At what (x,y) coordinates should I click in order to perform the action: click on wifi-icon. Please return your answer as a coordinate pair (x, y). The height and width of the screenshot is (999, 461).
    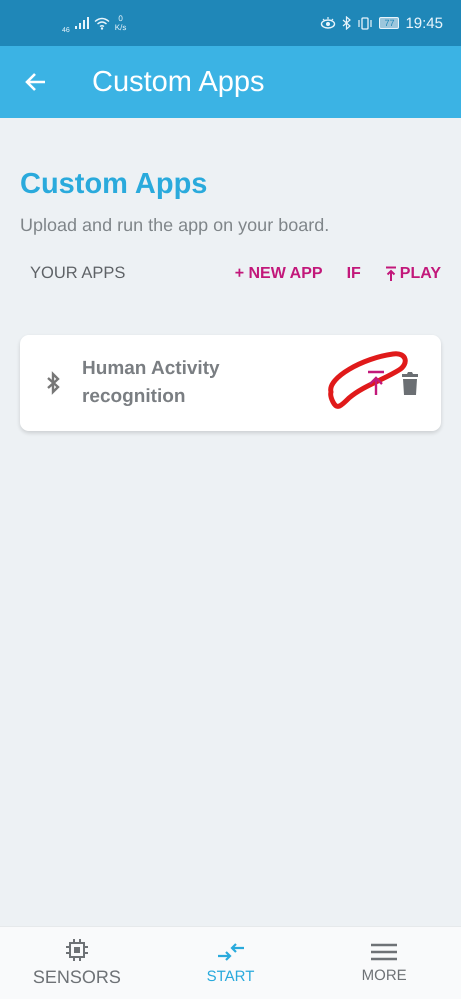
    Looking at the image, I should click on (102, 23).